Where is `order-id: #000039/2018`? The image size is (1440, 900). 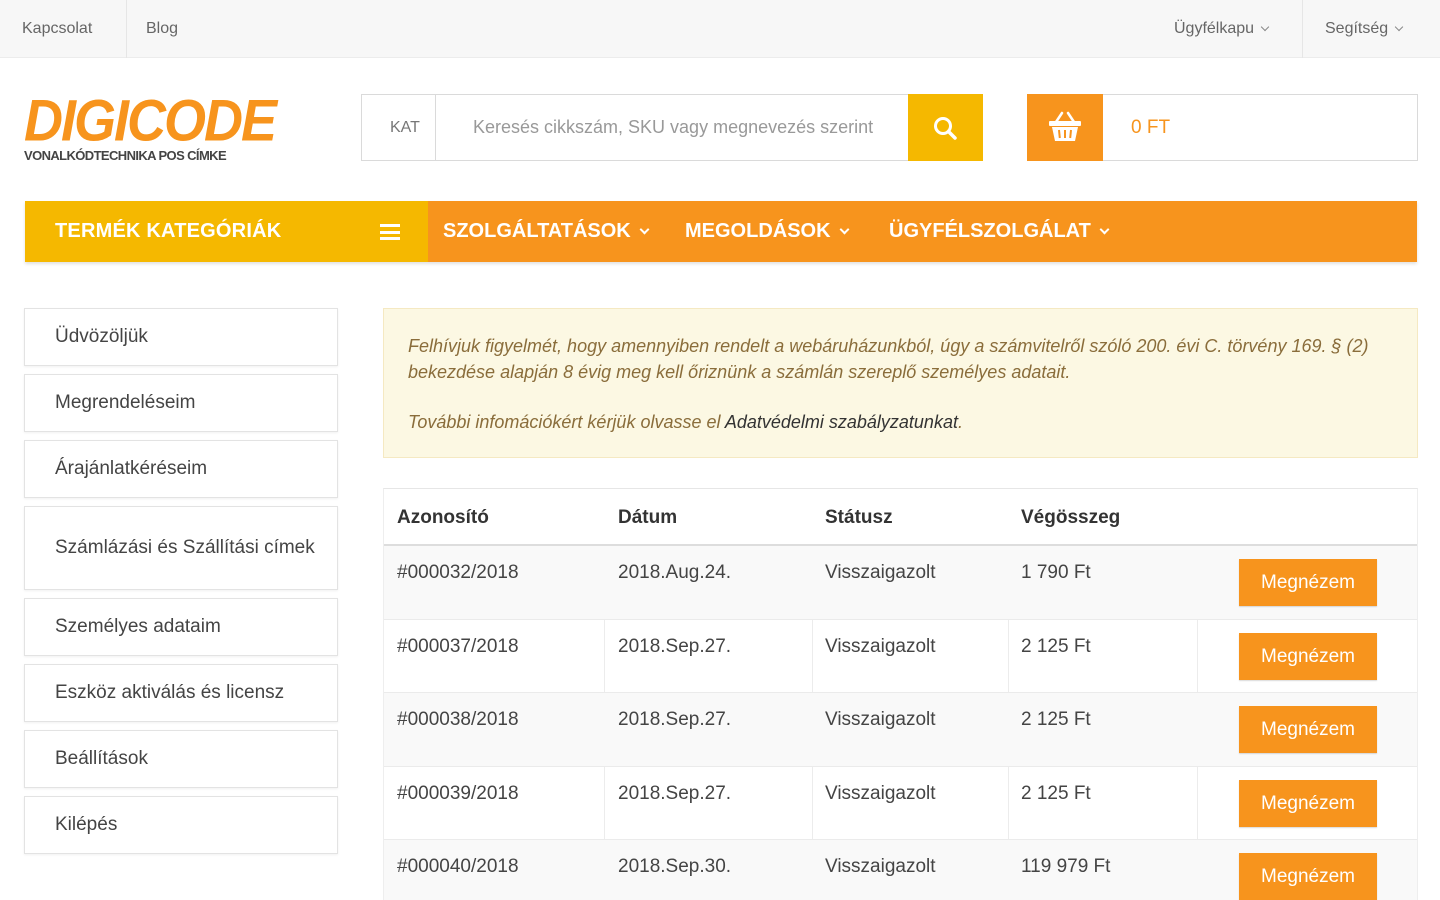 order-id: #000039/2018 is located at coordinates (458, 793).